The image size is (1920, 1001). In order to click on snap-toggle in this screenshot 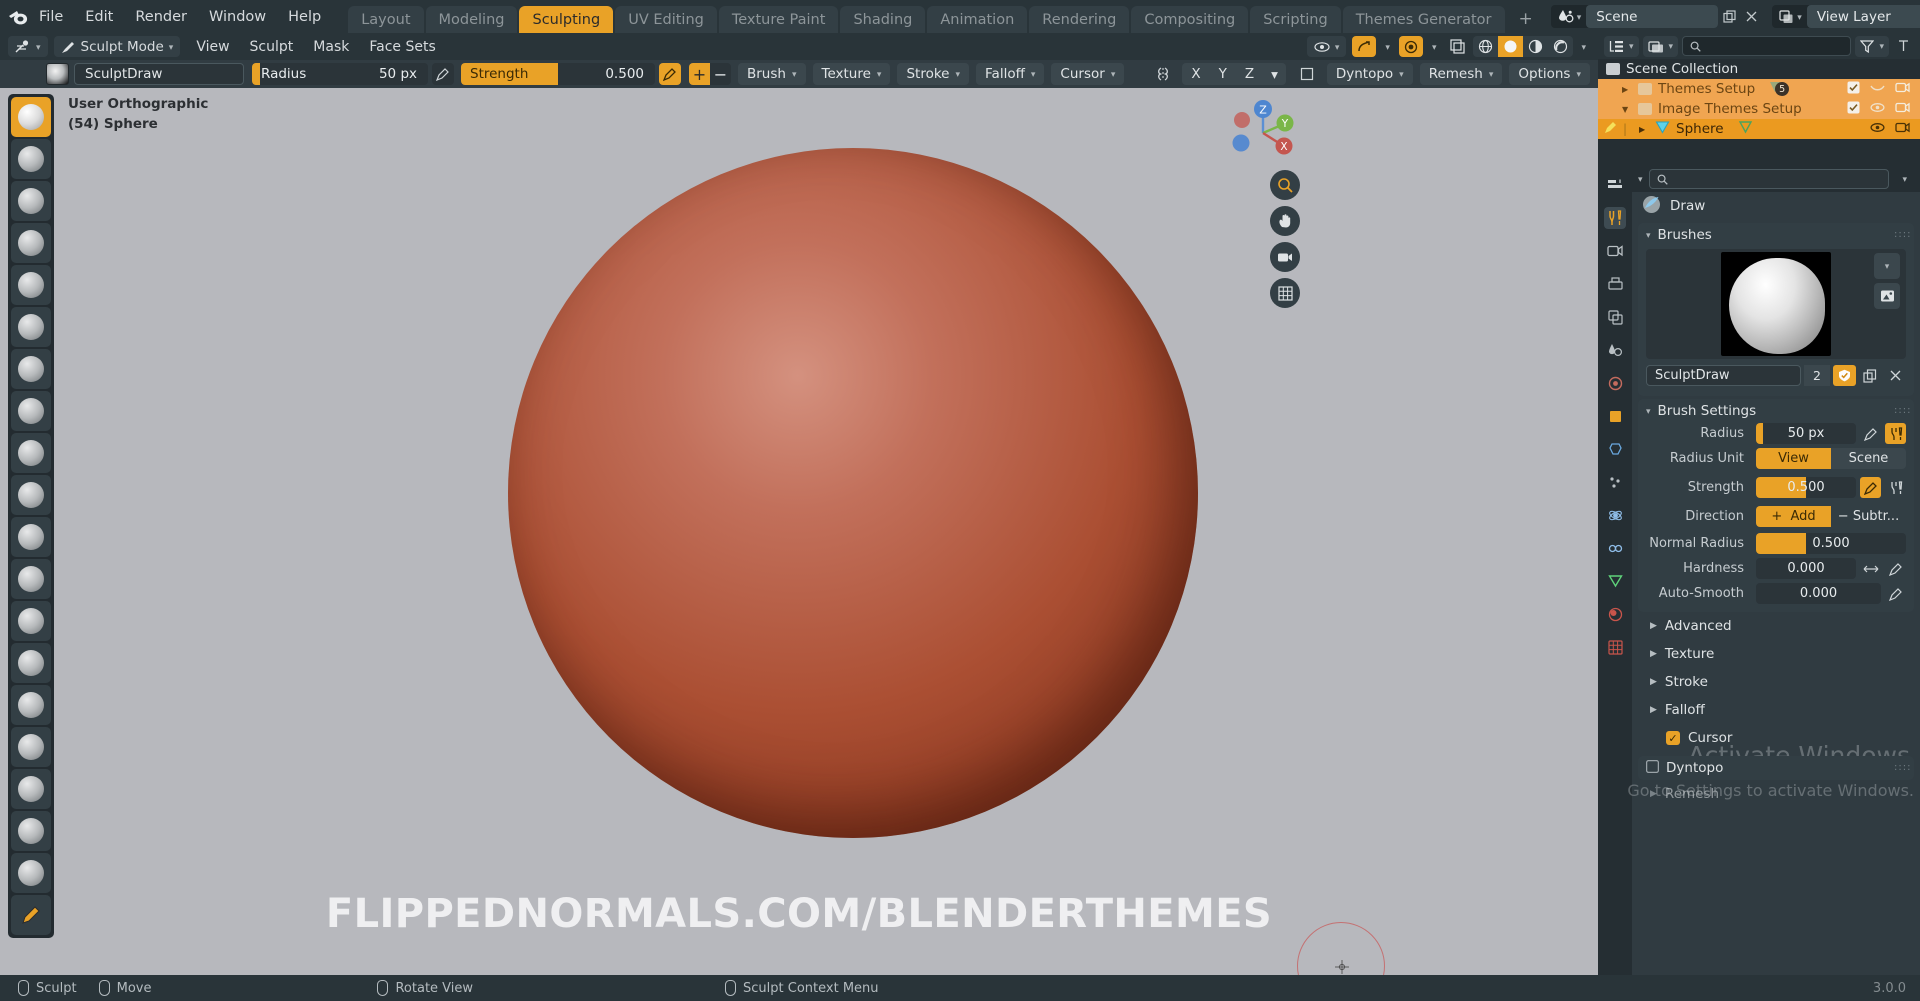, I will do `click(1364, 46)`.